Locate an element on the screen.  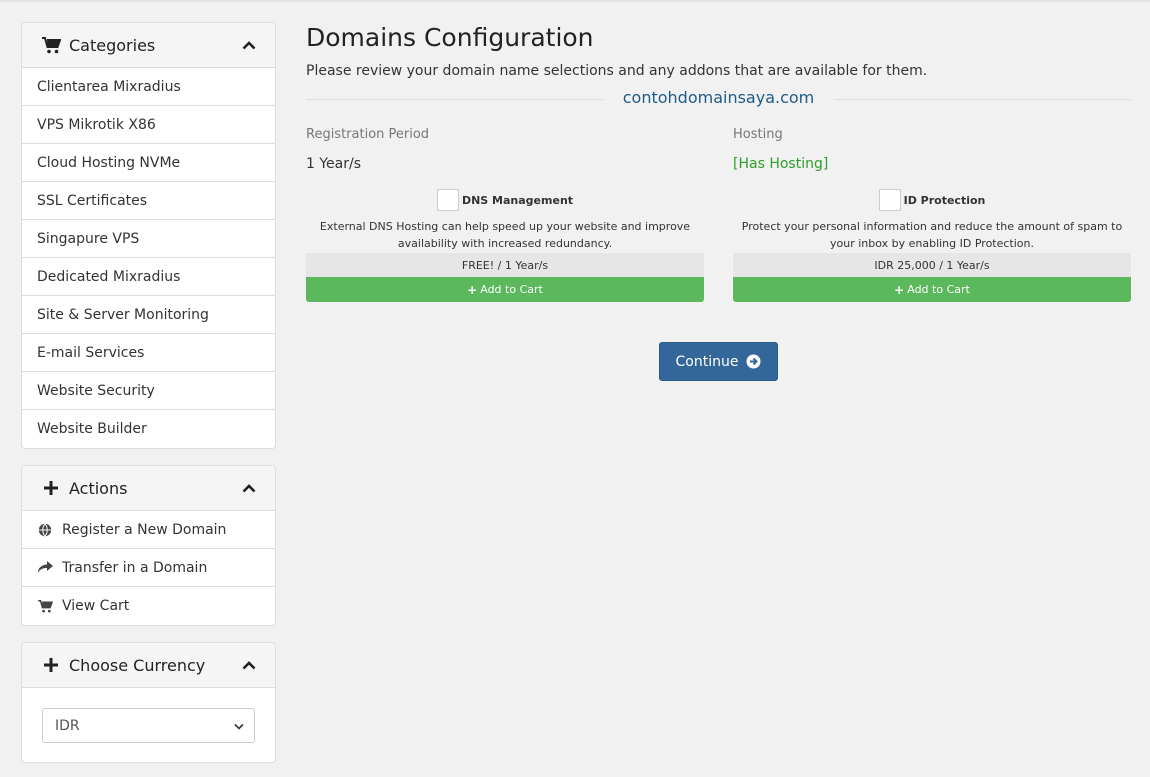
currency-title: Choose Currency is located at coordinates (137, 665).